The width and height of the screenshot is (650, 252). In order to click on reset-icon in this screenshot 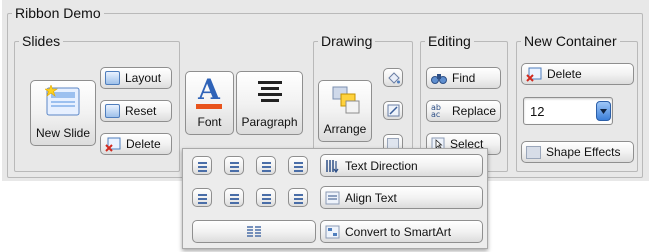, I will do `click(112, 111)`.